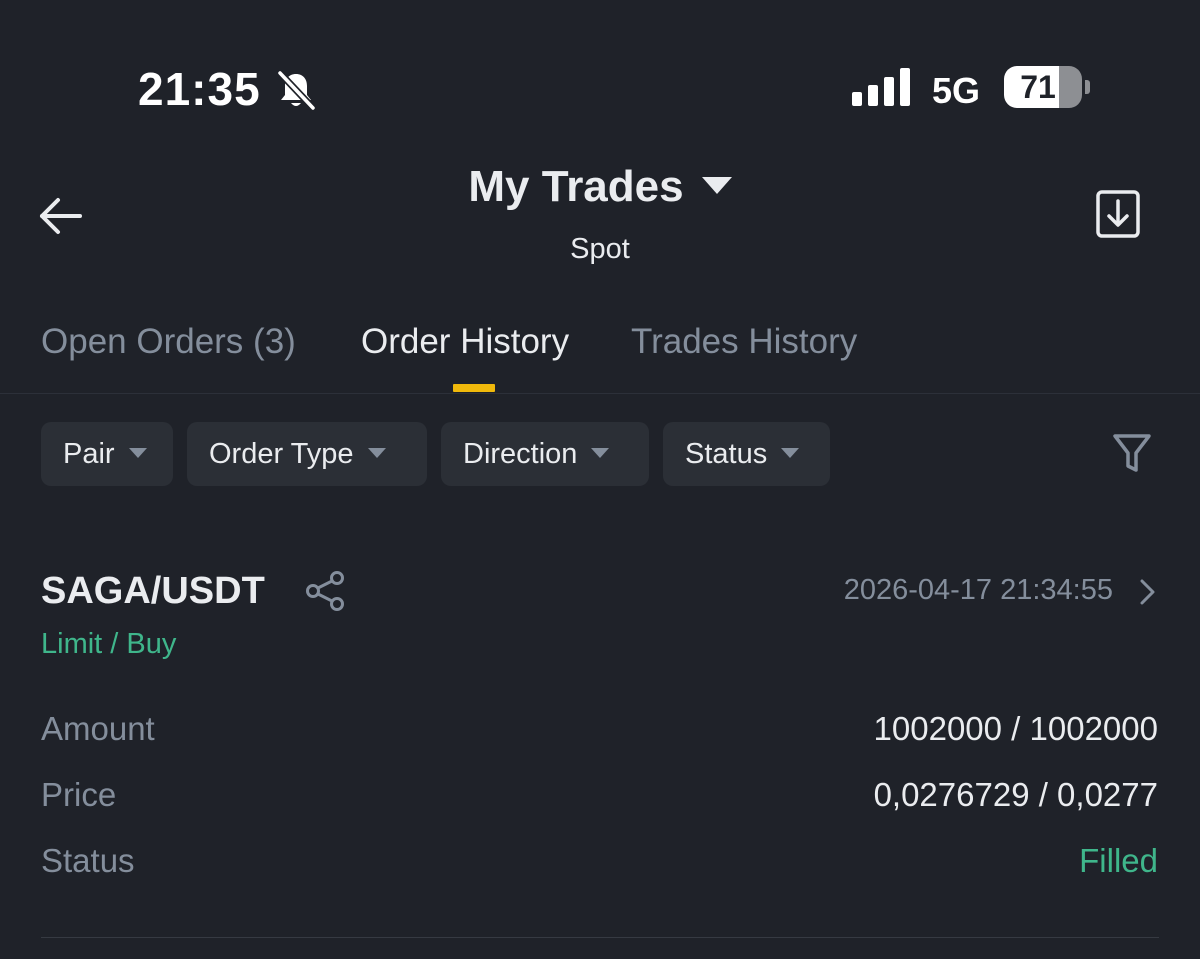  What do you see at coordinates (1015, 794) in the screenshot?
I see `price-value: 0,0276729 / 0,0277` at bounding box center [1015, 794].